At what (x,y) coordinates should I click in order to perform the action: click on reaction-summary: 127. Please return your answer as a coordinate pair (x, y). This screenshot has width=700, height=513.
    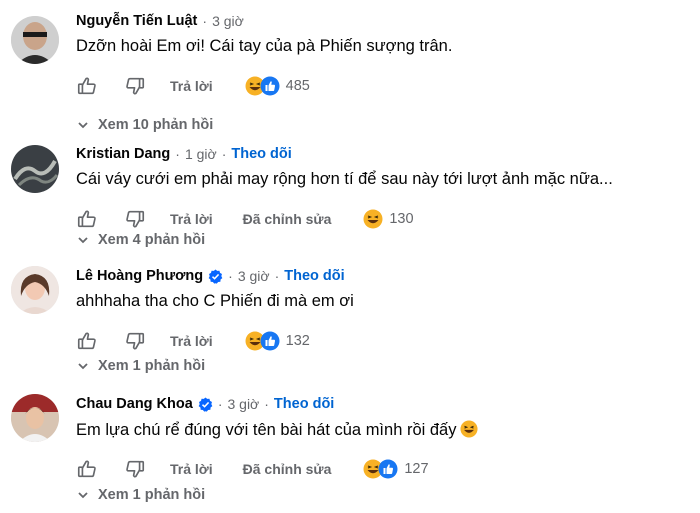
    Looking at the image, I should click on (396, 469).